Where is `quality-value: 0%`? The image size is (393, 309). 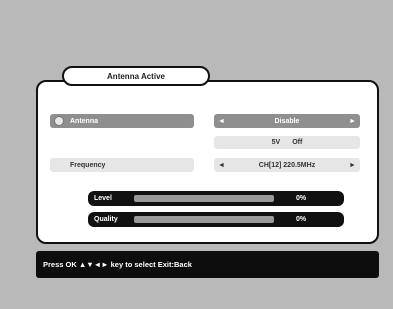
quality-value: 0% is located at coordinates (301, 219).